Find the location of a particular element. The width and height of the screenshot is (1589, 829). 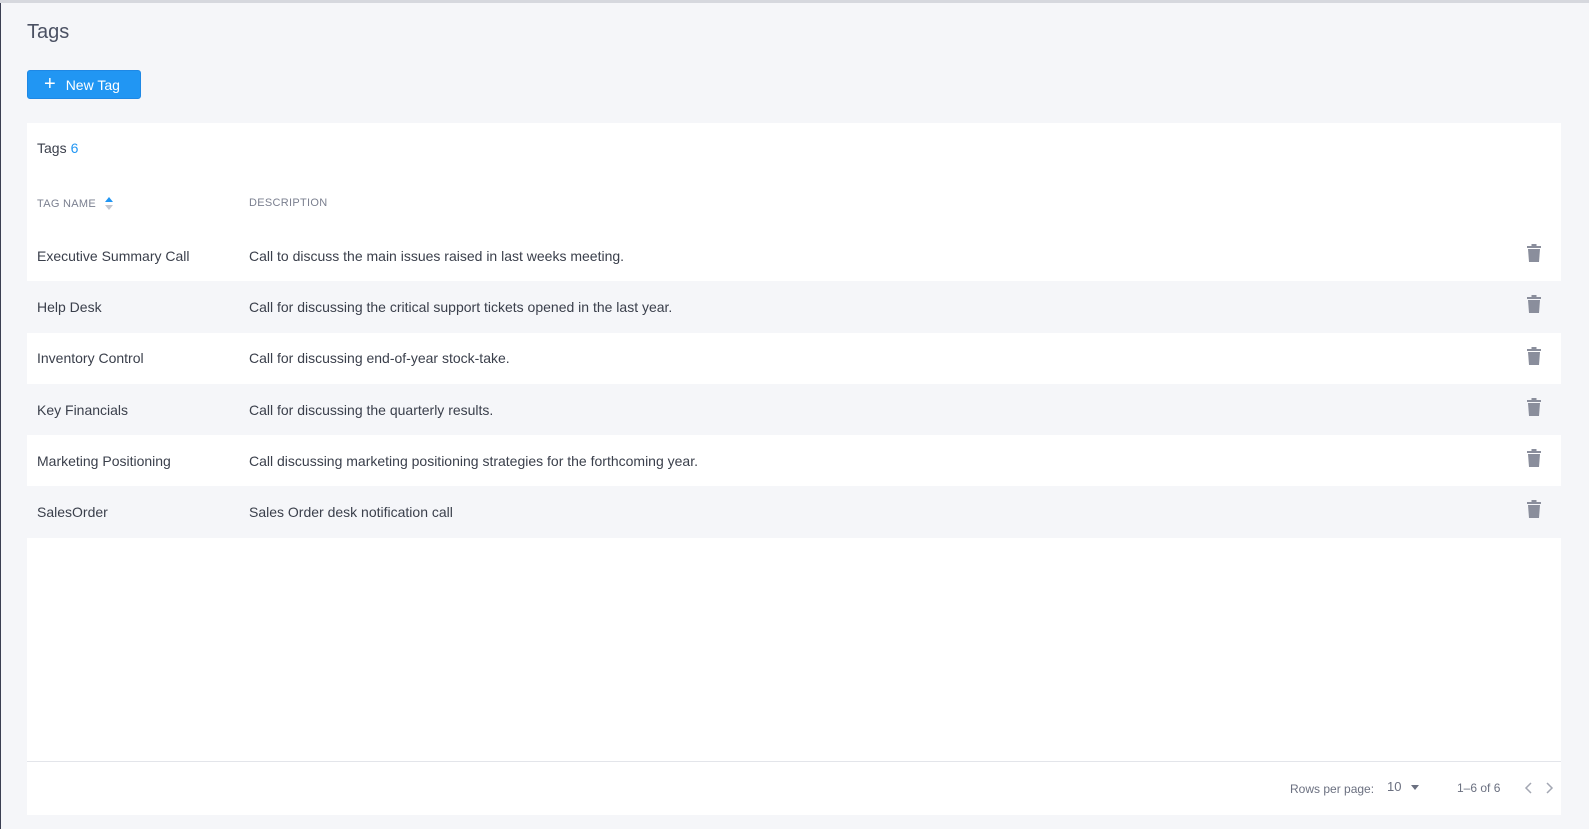

pagination-range: 1–6 of 6 is located at coordinates (1479, 788).